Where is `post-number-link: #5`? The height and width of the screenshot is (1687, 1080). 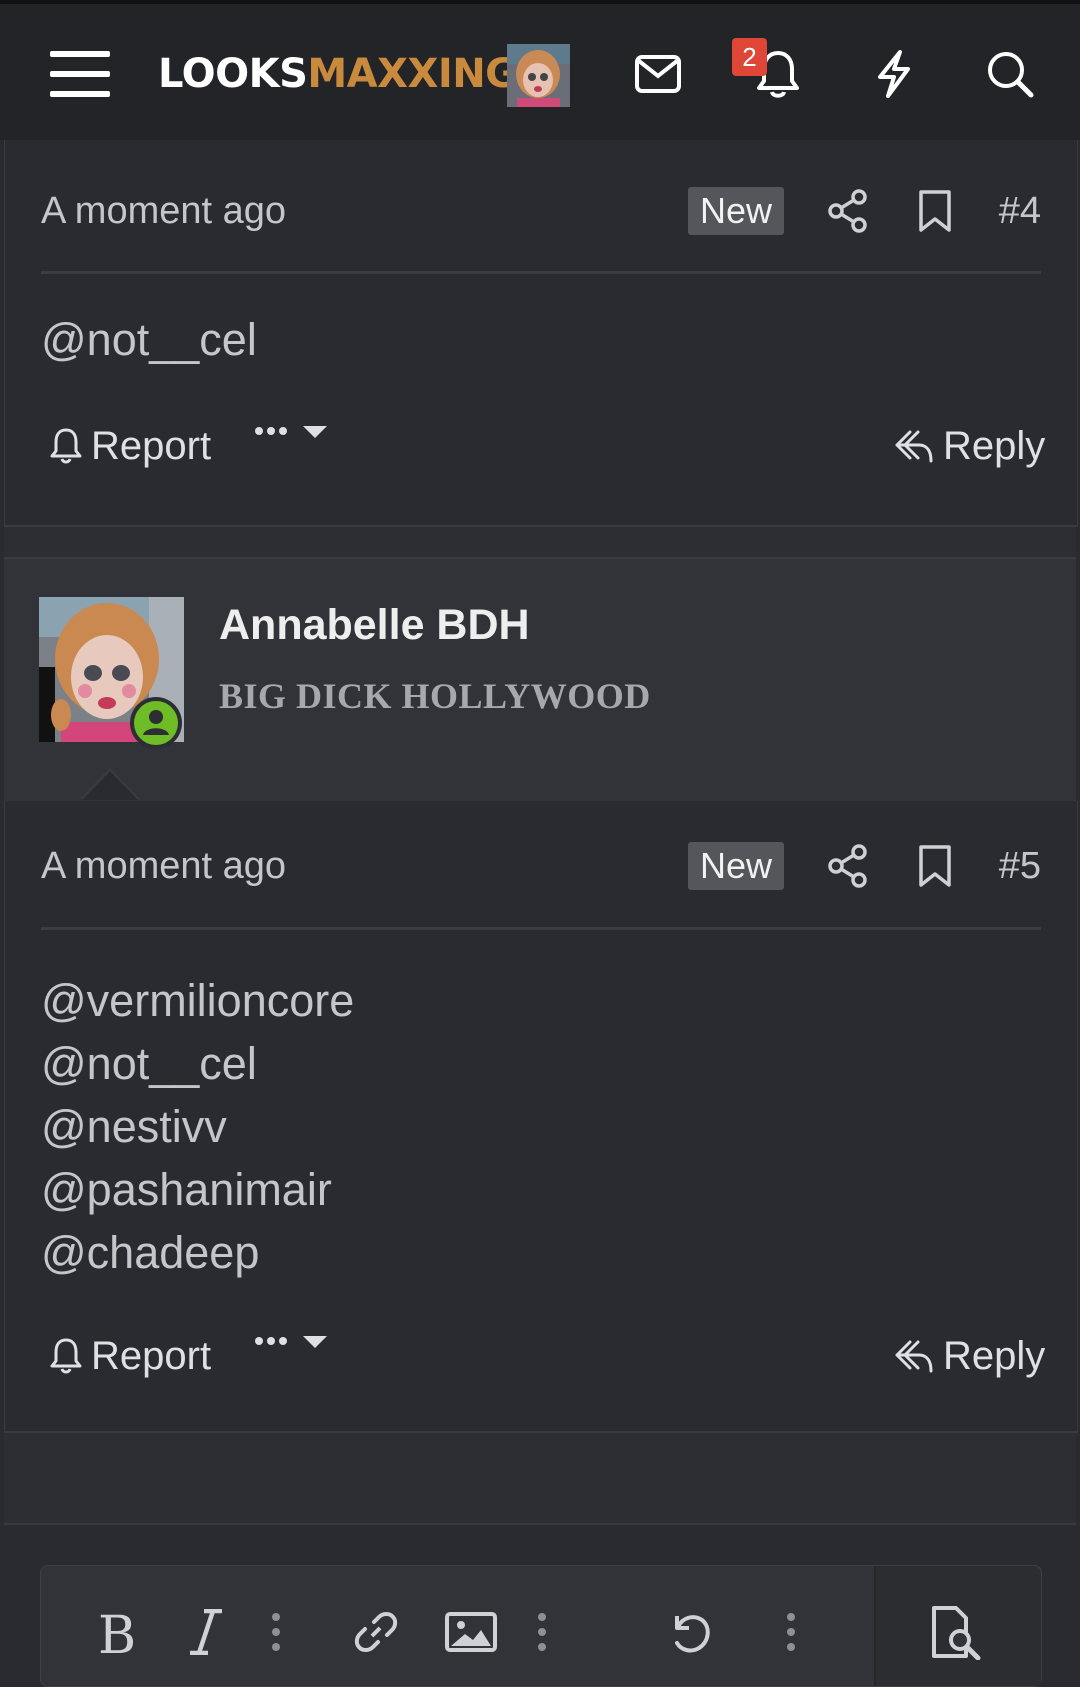 post-number-link: #5 is located at coordinates (1020, 866).